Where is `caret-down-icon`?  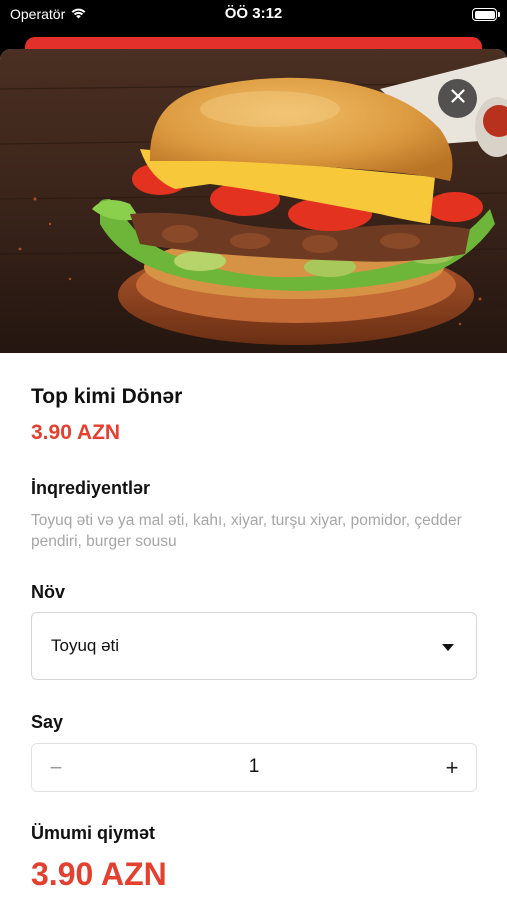 caret-down-icon is located at coordinates (448, 647).